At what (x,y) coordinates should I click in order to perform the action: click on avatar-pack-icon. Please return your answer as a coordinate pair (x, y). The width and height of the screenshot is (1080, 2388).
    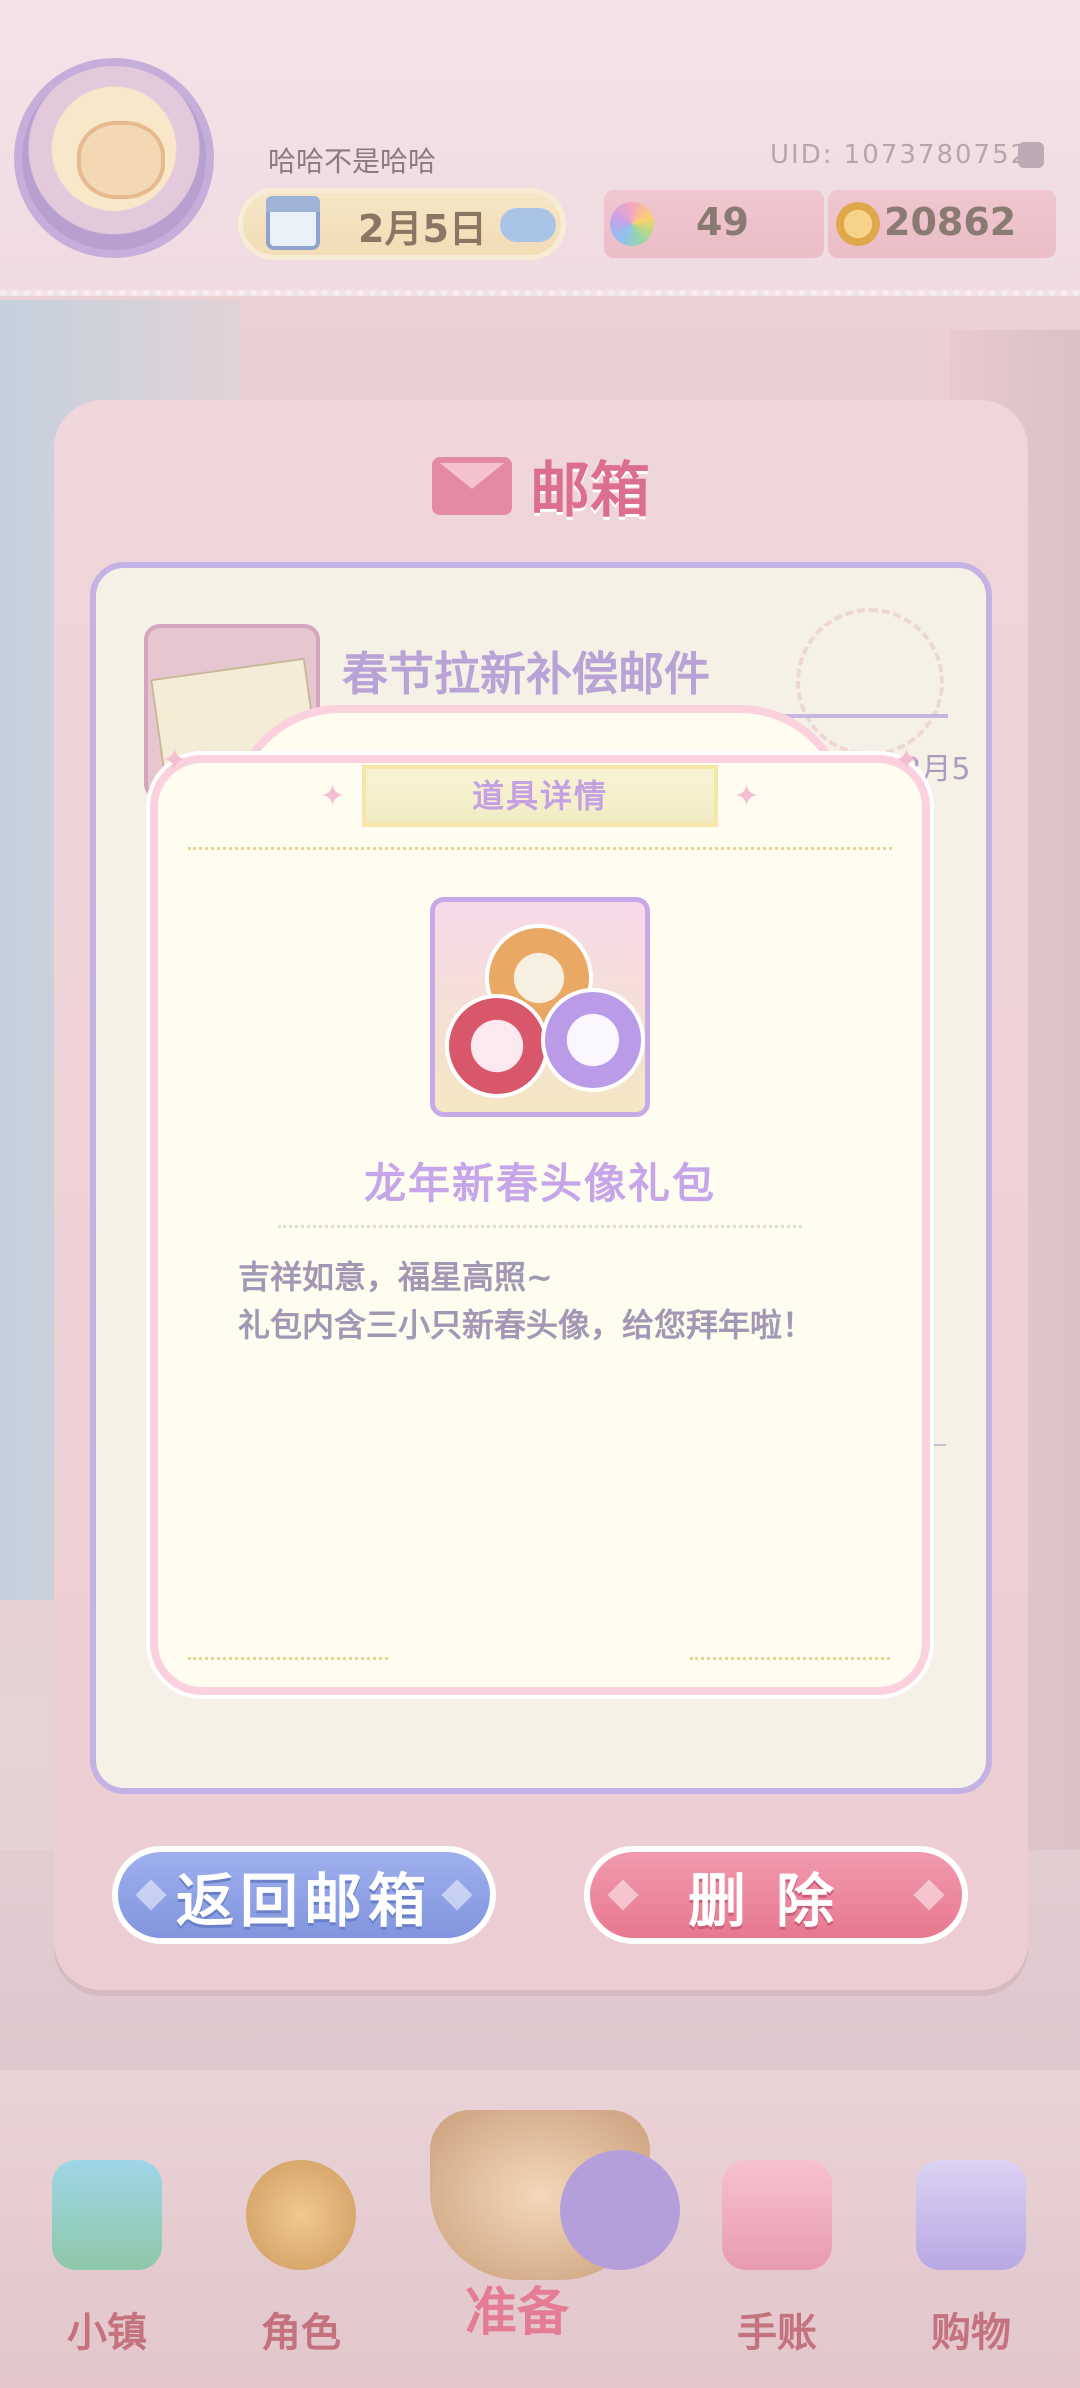
    Looking at the image, I should click on (540, 1007).